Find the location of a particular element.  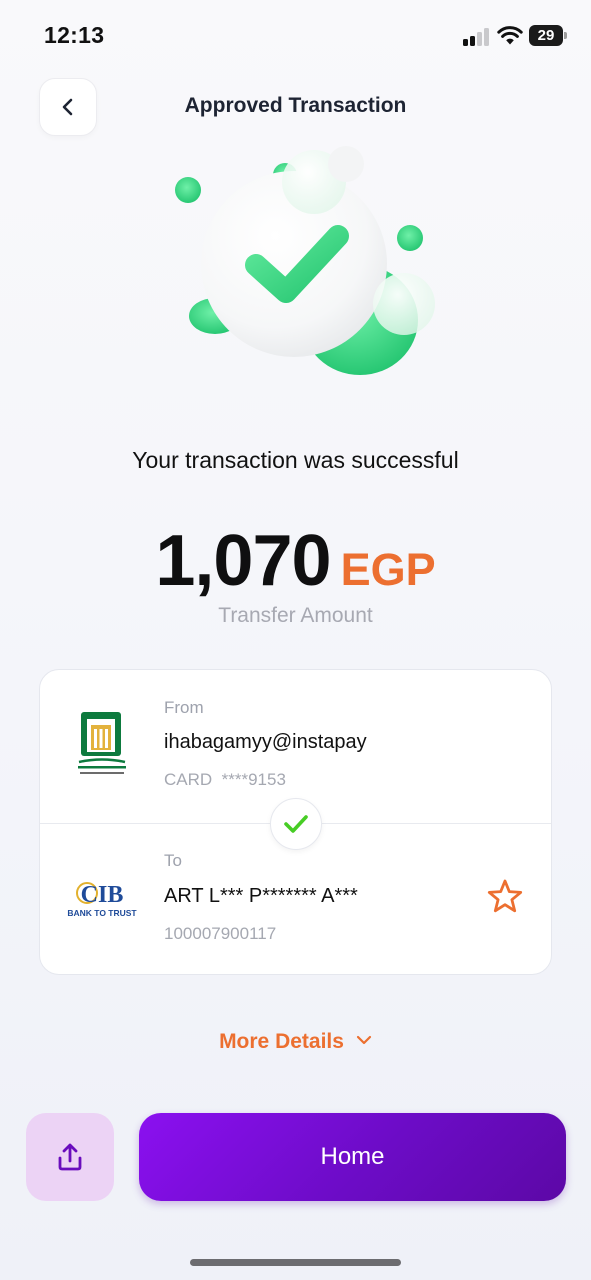

status-time: 12:13 is located at coordinates (74, 35).